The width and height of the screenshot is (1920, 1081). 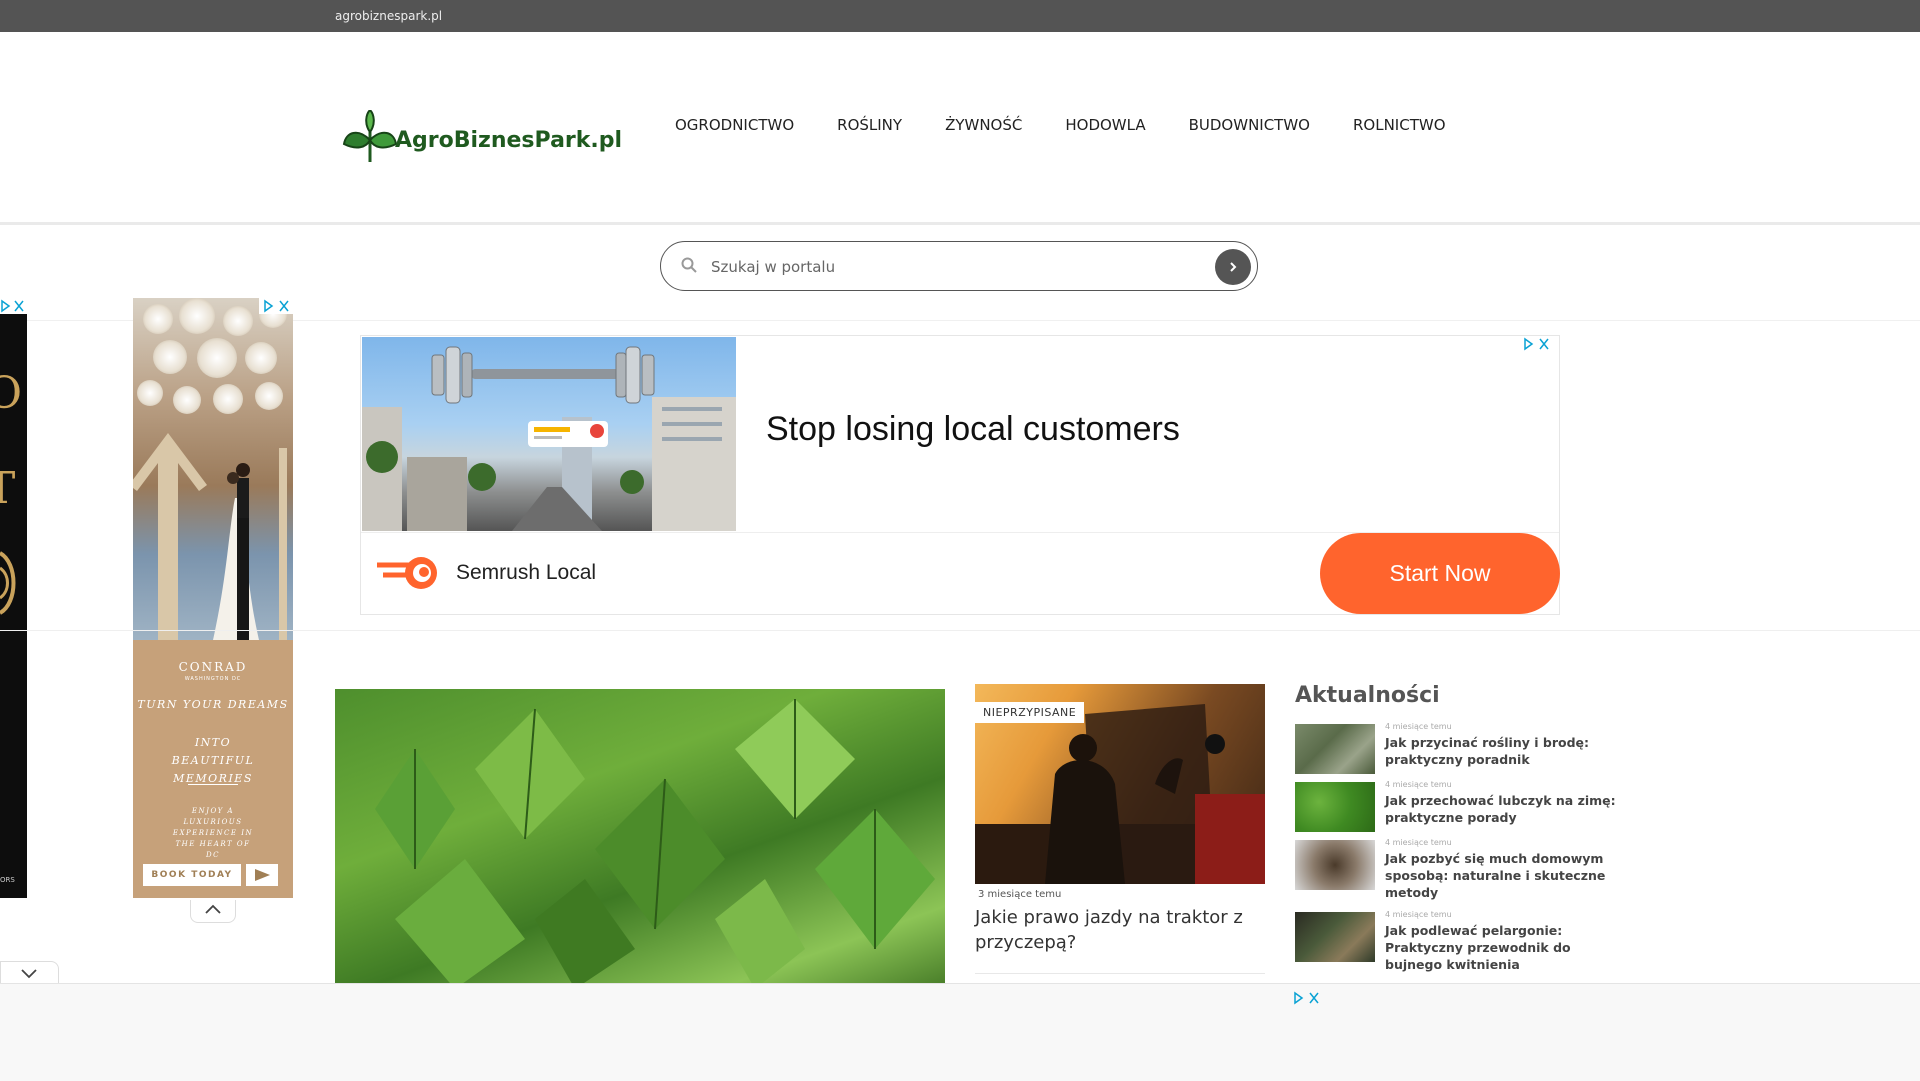 I want to click on play-icon, so click(x=262, y=875).